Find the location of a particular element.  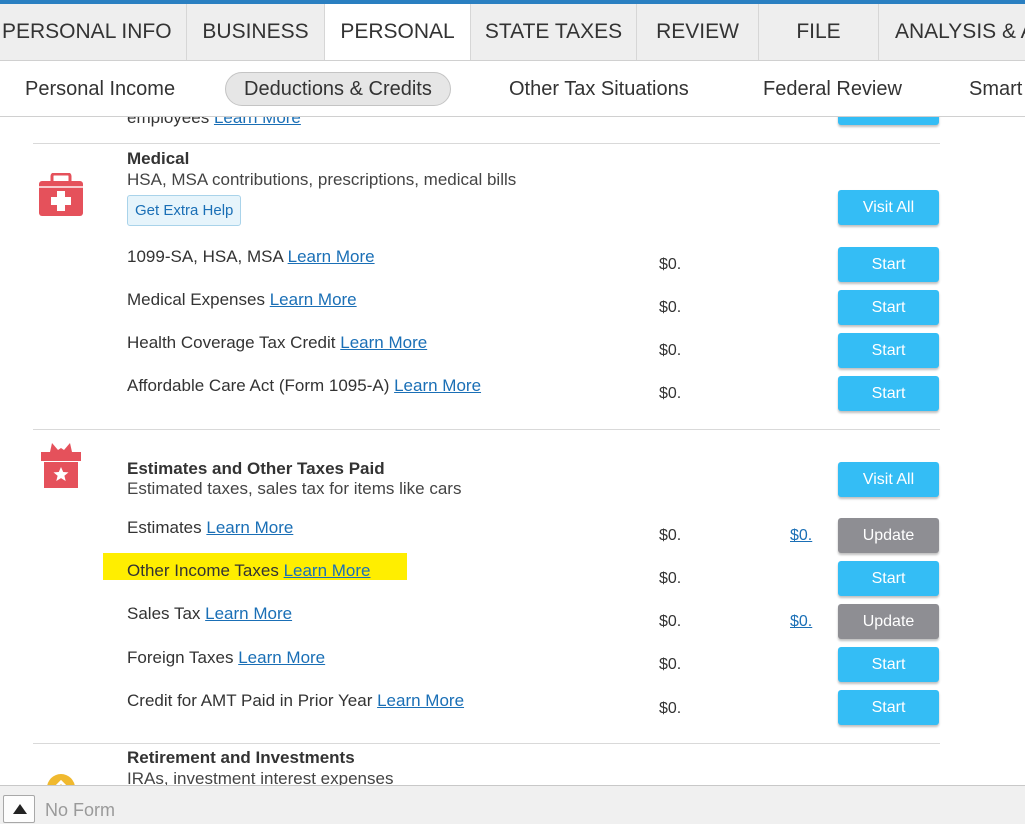

estimates-visit-all-button: Visit All is located at coordinates (888, 479).